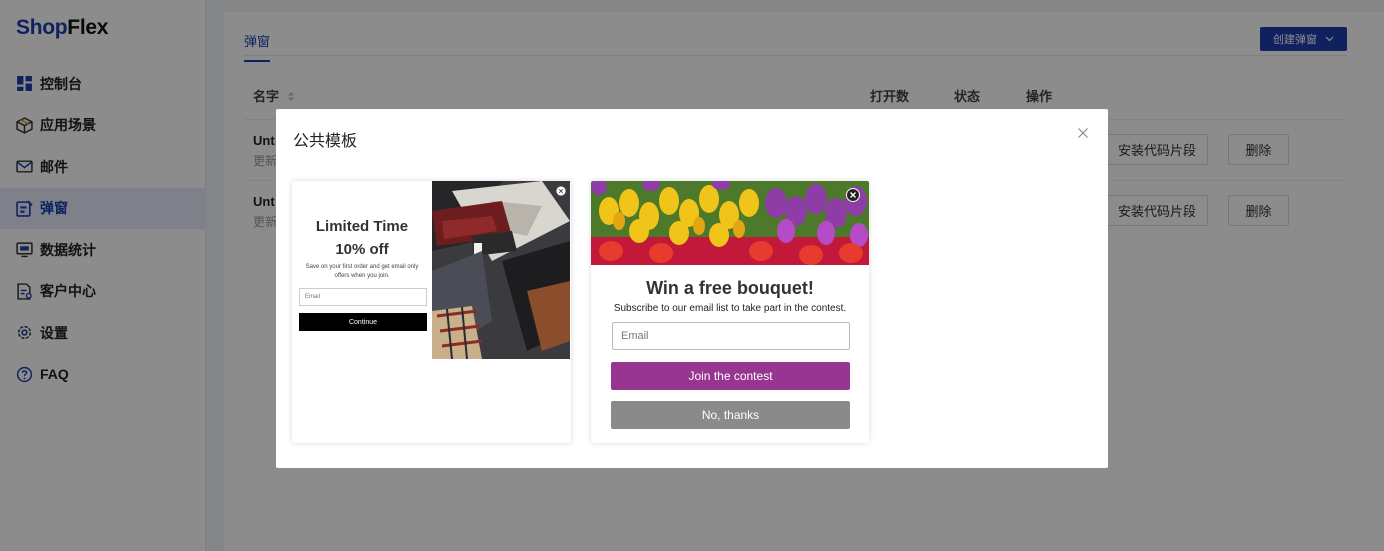 The image size is (1384, 551). I want to click on template-title: Limited Time, so click(362, 226).